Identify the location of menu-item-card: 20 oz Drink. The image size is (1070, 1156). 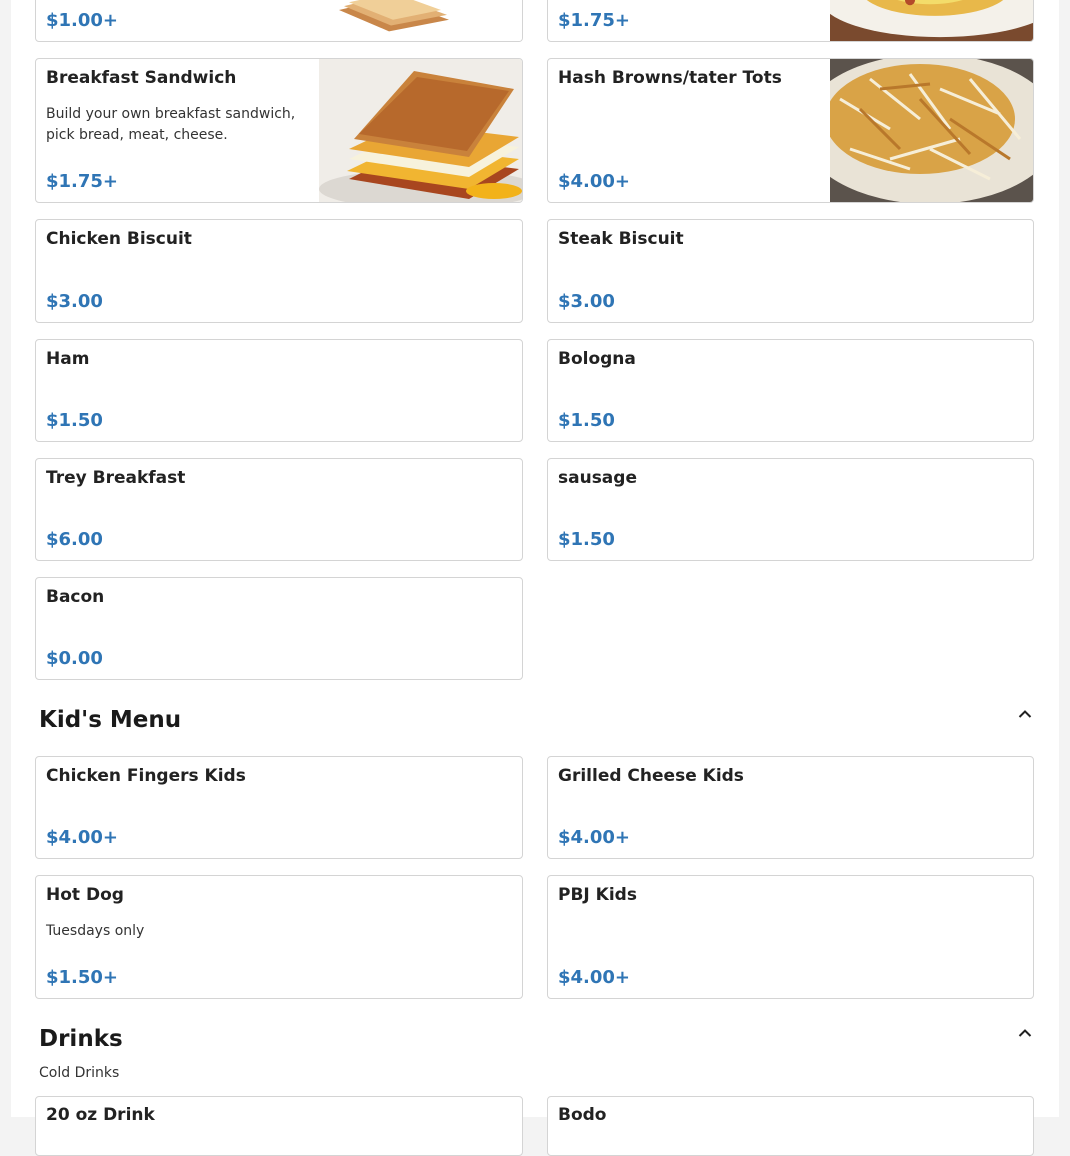
(279, 1126).